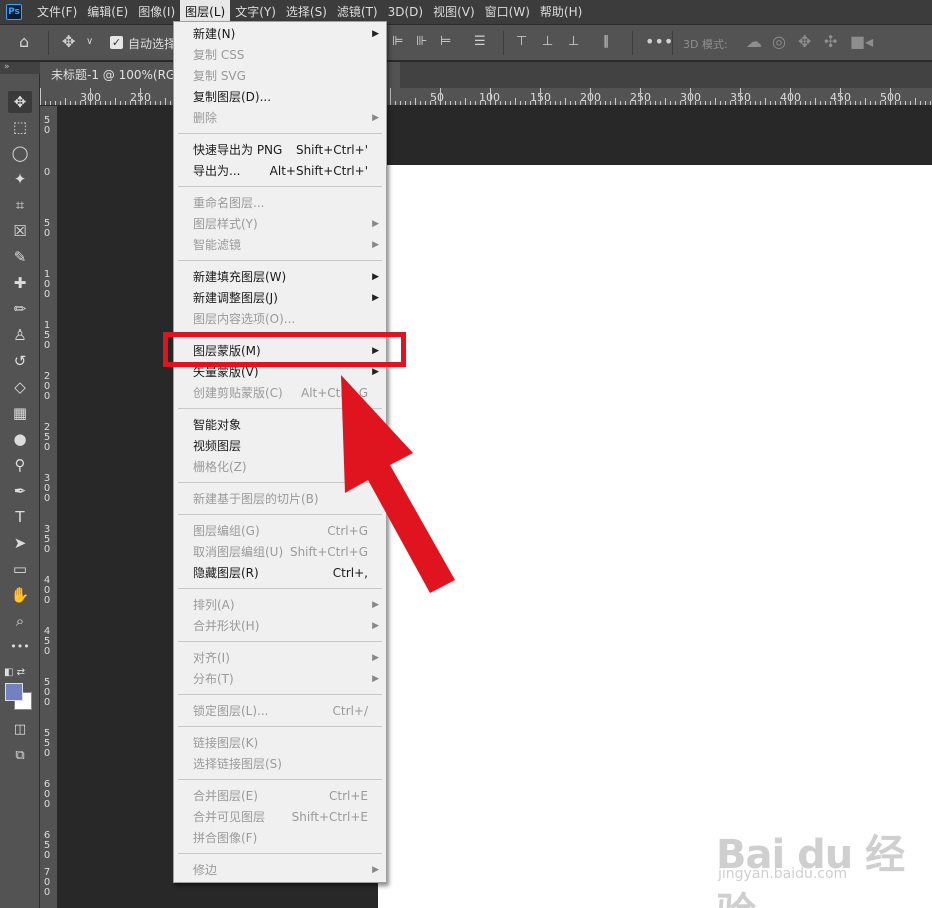  What do you see at coordinates (14, 692) in the screenshot?
I see `foreground-color-swatch` at bounding box center [14, 692].